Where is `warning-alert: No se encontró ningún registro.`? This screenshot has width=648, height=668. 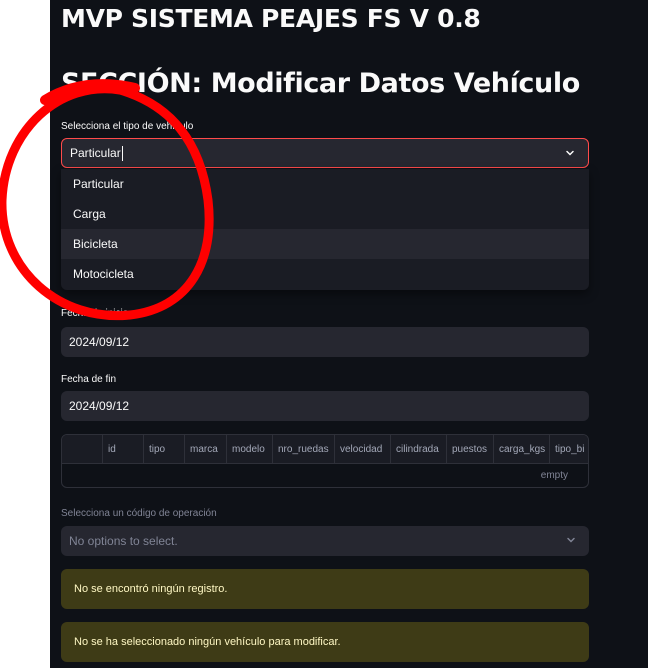
warning-alert: No se encontró ningún registro. is located at coordinates (325, 589).